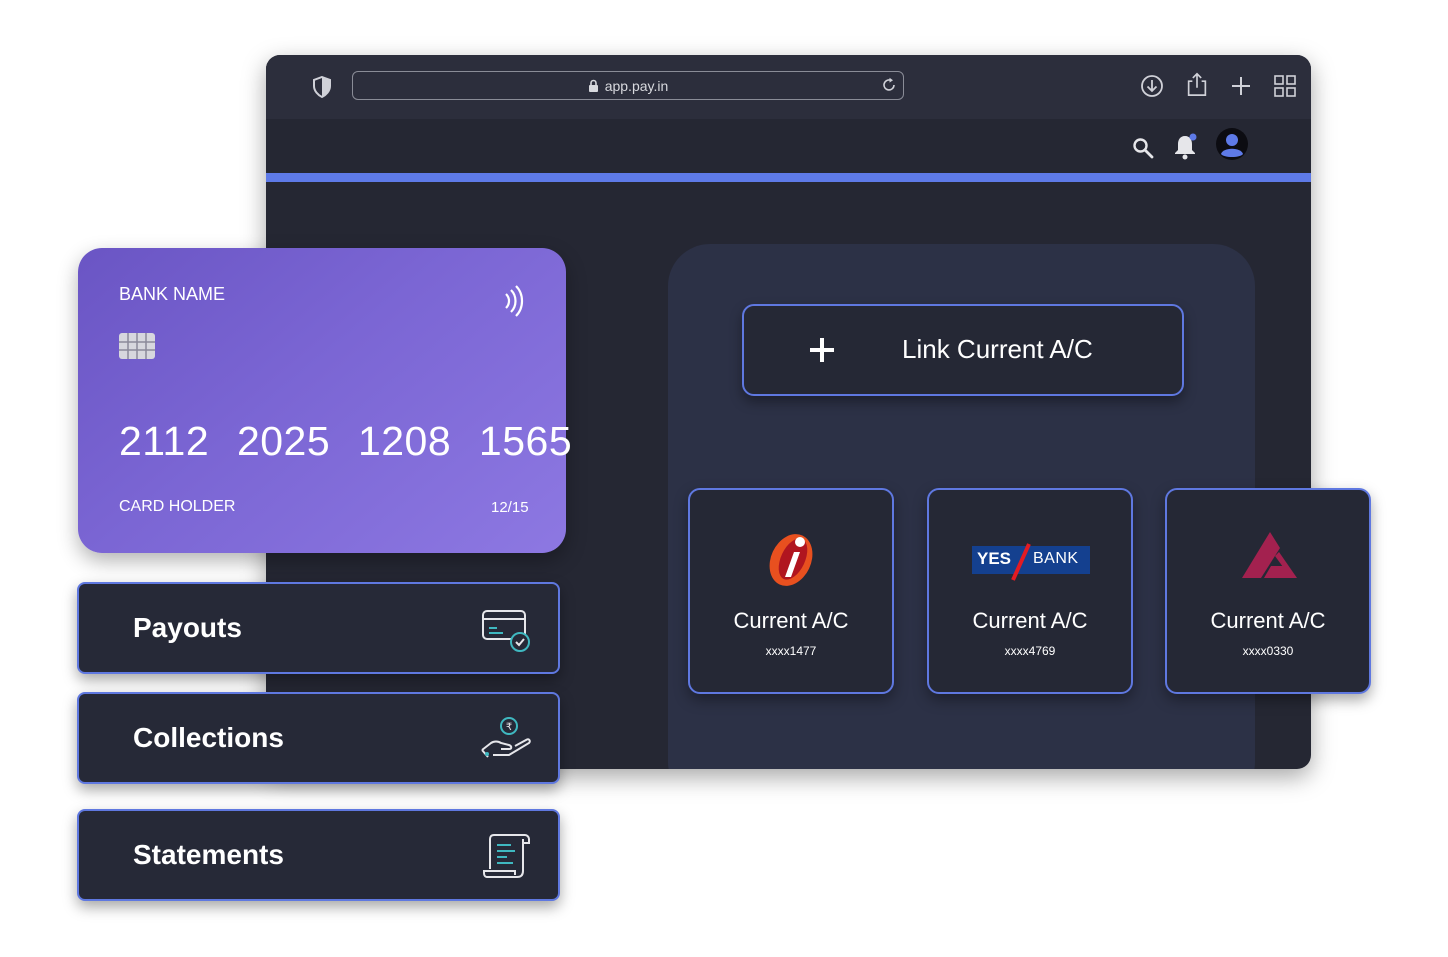 This screenshot has height=957, width=1448. What do you see at coordinates (510, 507) in the screenshot?
I see `card-expiry: 12/15` at bounding box center [510, 507].